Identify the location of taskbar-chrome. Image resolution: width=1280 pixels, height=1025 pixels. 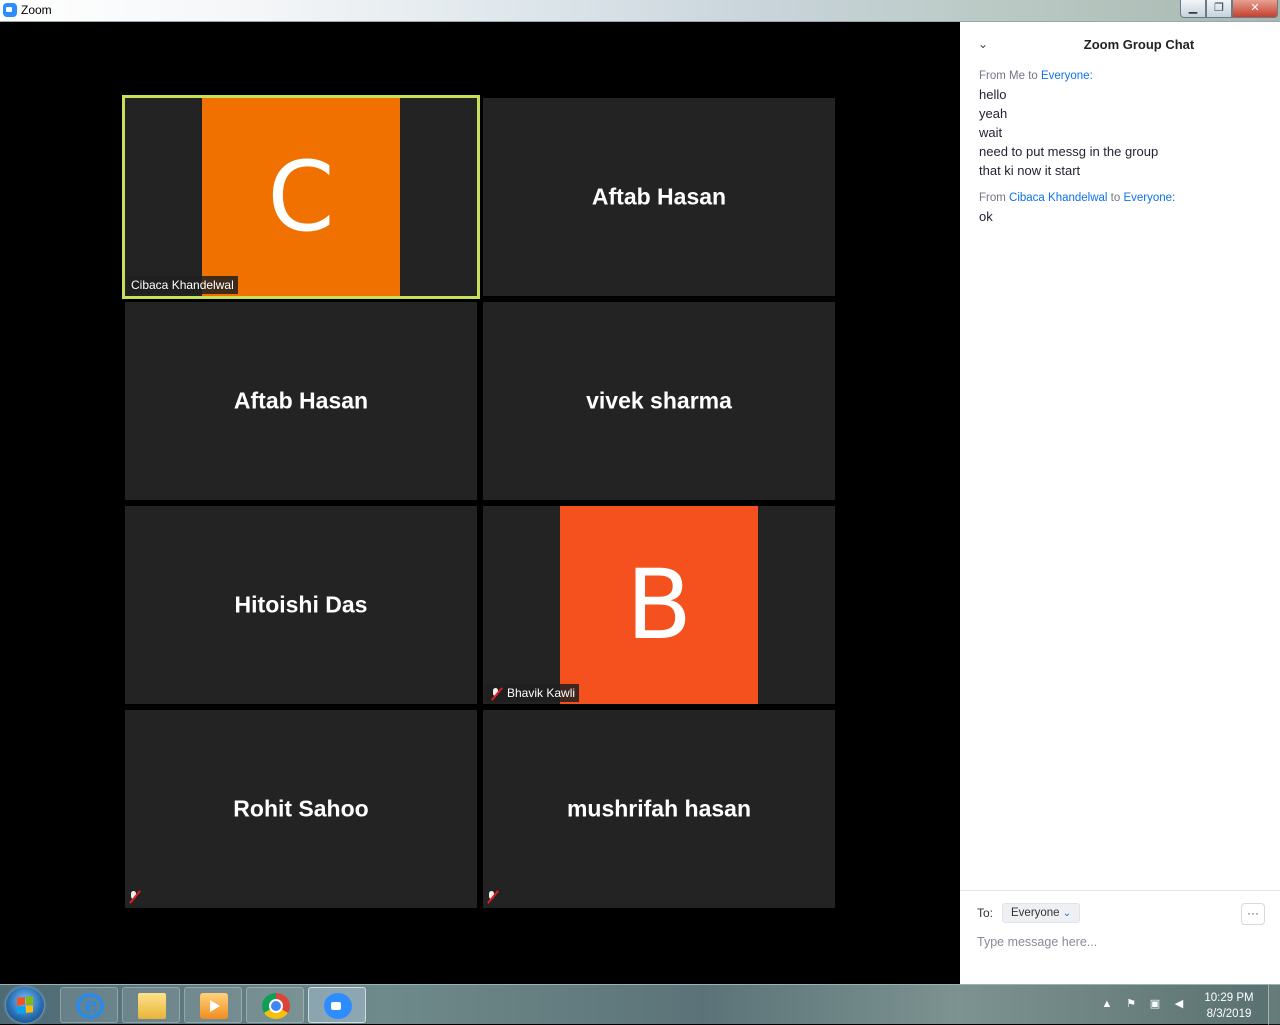
(275, 1005).